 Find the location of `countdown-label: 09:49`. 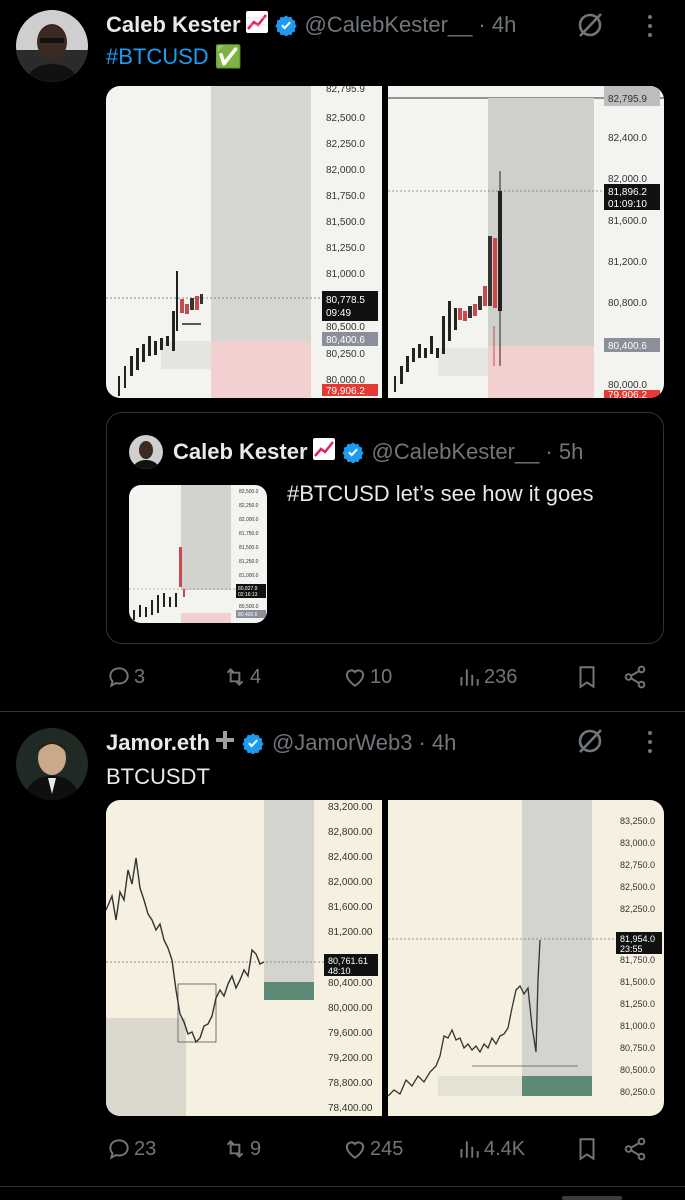

countdown-label: 09:49 is located at coordinates (338, 313).